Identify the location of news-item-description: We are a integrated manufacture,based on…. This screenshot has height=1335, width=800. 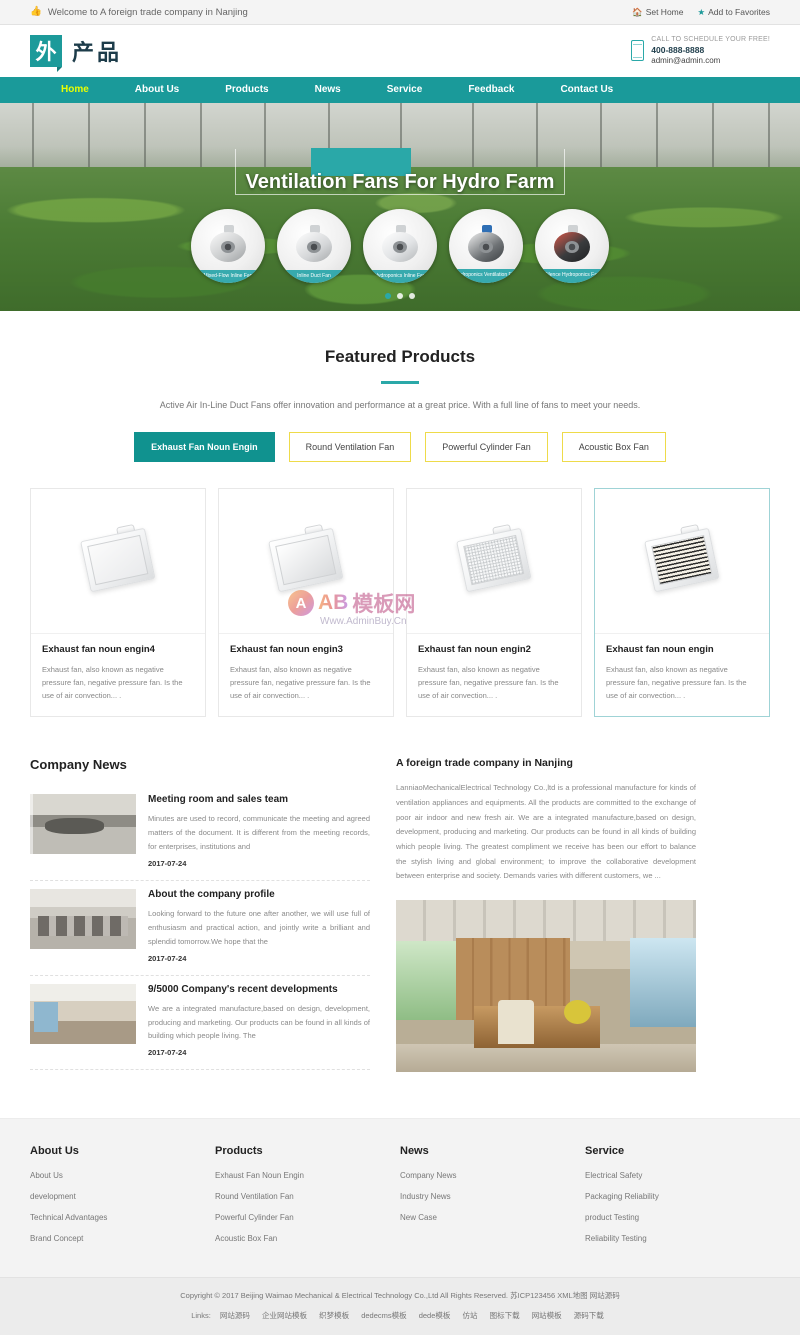
(259, 1022).